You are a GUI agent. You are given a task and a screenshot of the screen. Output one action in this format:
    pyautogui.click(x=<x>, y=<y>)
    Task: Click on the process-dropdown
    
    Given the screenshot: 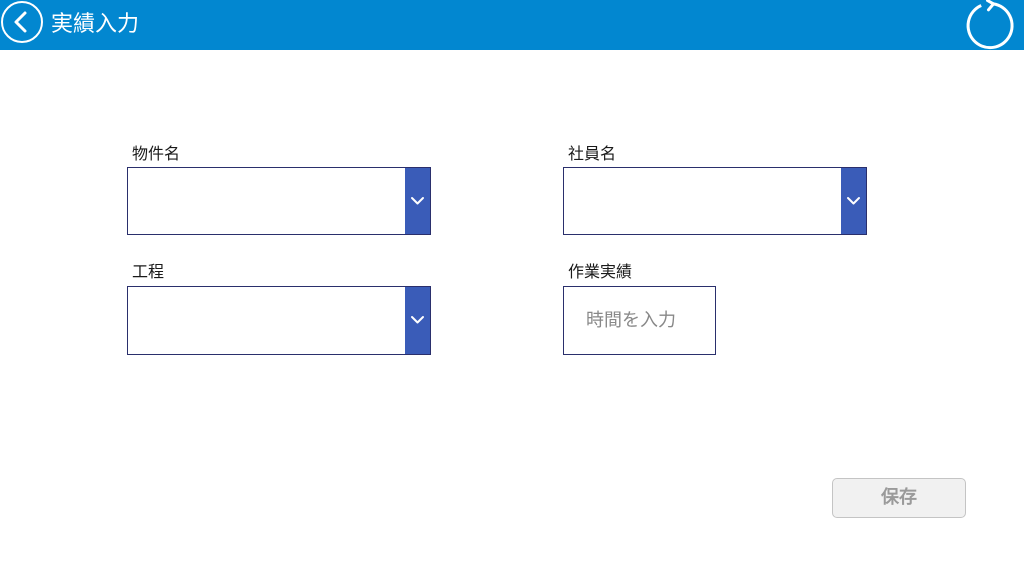 What is the action you would take?
    pyautogui.click(x=279, y=320)
    